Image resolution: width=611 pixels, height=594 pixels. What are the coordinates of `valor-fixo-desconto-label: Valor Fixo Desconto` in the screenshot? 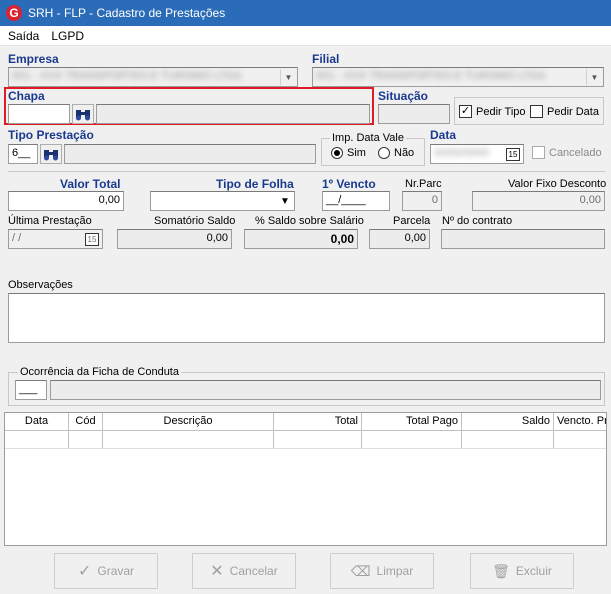 It's located at (557, 184).